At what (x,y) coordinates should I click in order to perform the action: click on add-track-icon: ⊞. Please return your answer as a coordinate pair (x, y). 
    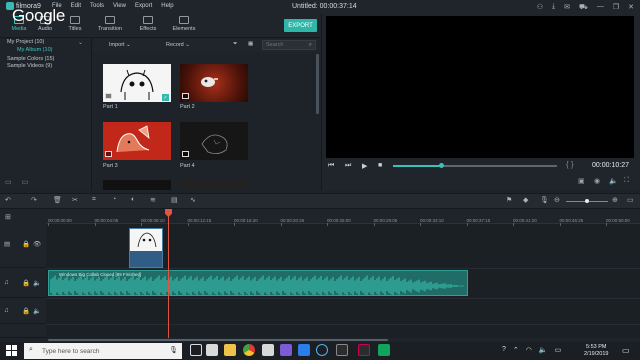
    Looking at the image, I should click on (8, 217).